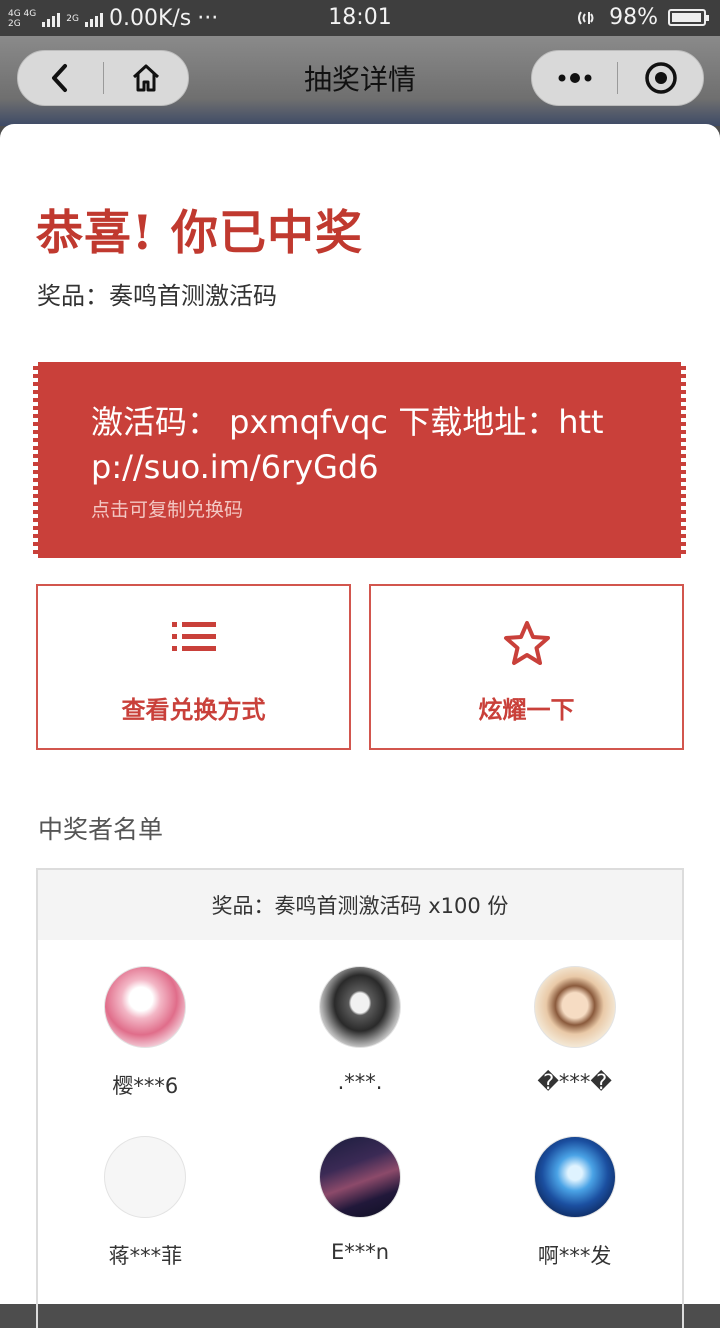  I want to click on more-button, so click(574, 78).